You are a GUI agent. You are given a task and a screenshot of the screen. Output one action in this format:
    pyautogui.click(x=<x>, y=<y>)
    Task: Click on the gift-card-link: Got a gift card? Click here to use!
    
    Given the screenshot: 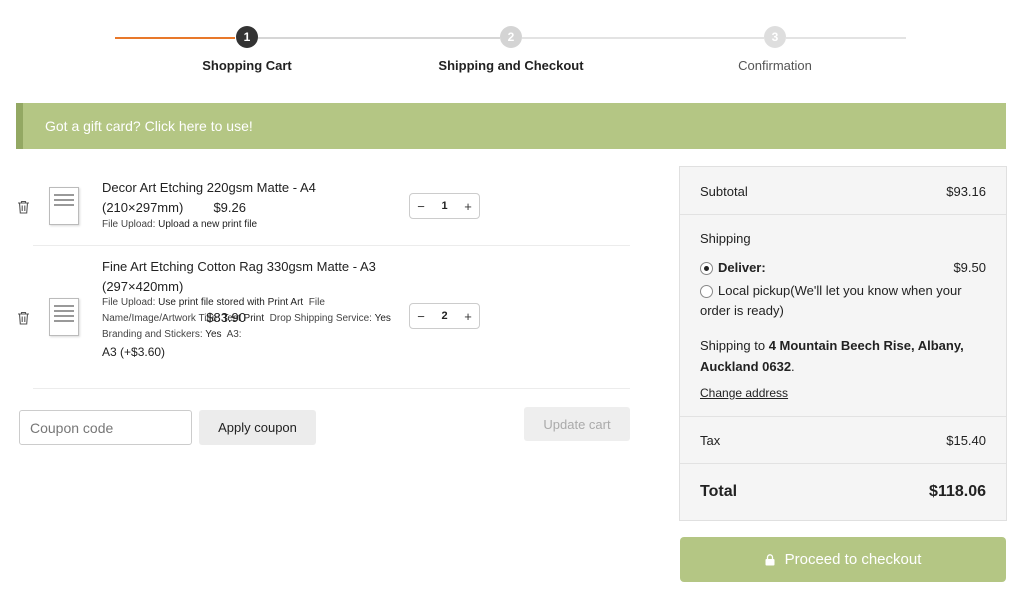 What is the action you would take?
    pyautogui.click(x=149, y=126)
    